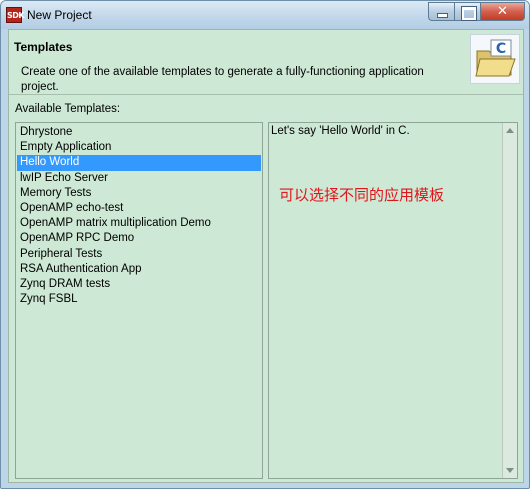 This screenshot has width=530, height=489. Describe the element at coordinates (265, 15) in the screenshot. I see `title-bar: SDK New Project ✕` at that location.